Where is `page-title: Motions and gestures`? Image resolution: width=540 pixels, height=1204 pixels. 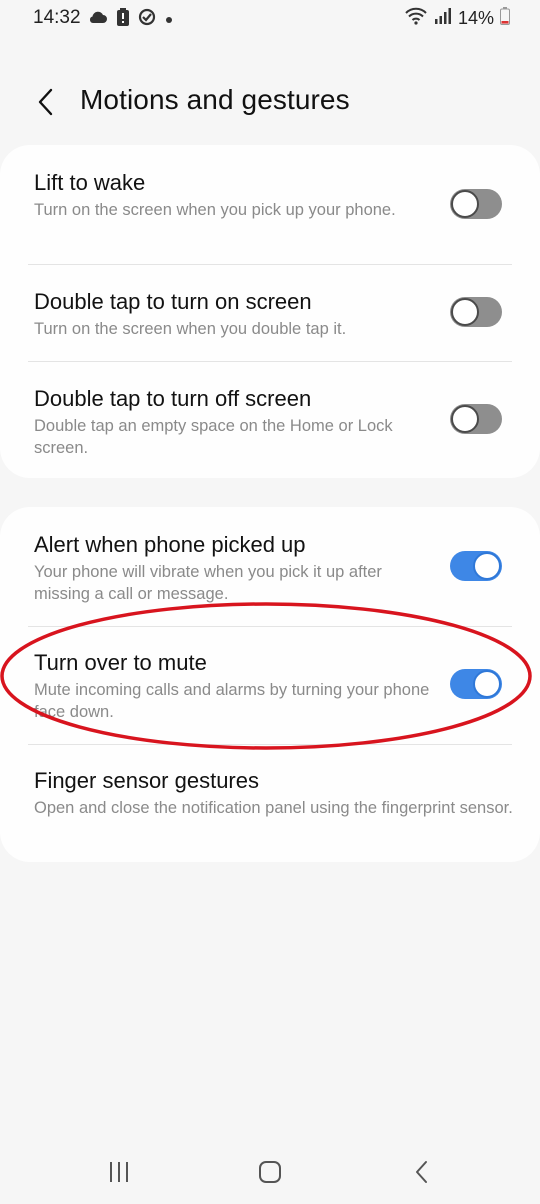
page-title: Motions and gestures is located at coordinates (215, 99).